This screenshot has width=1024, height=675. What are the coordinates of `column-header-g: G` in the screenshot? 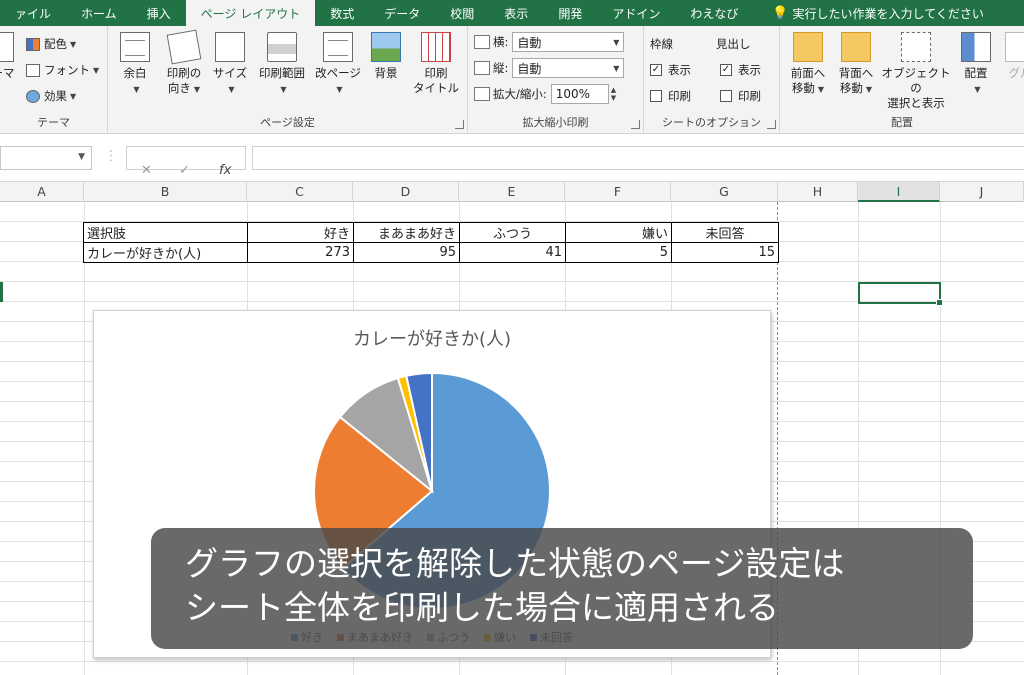 It's located at (724, 192).